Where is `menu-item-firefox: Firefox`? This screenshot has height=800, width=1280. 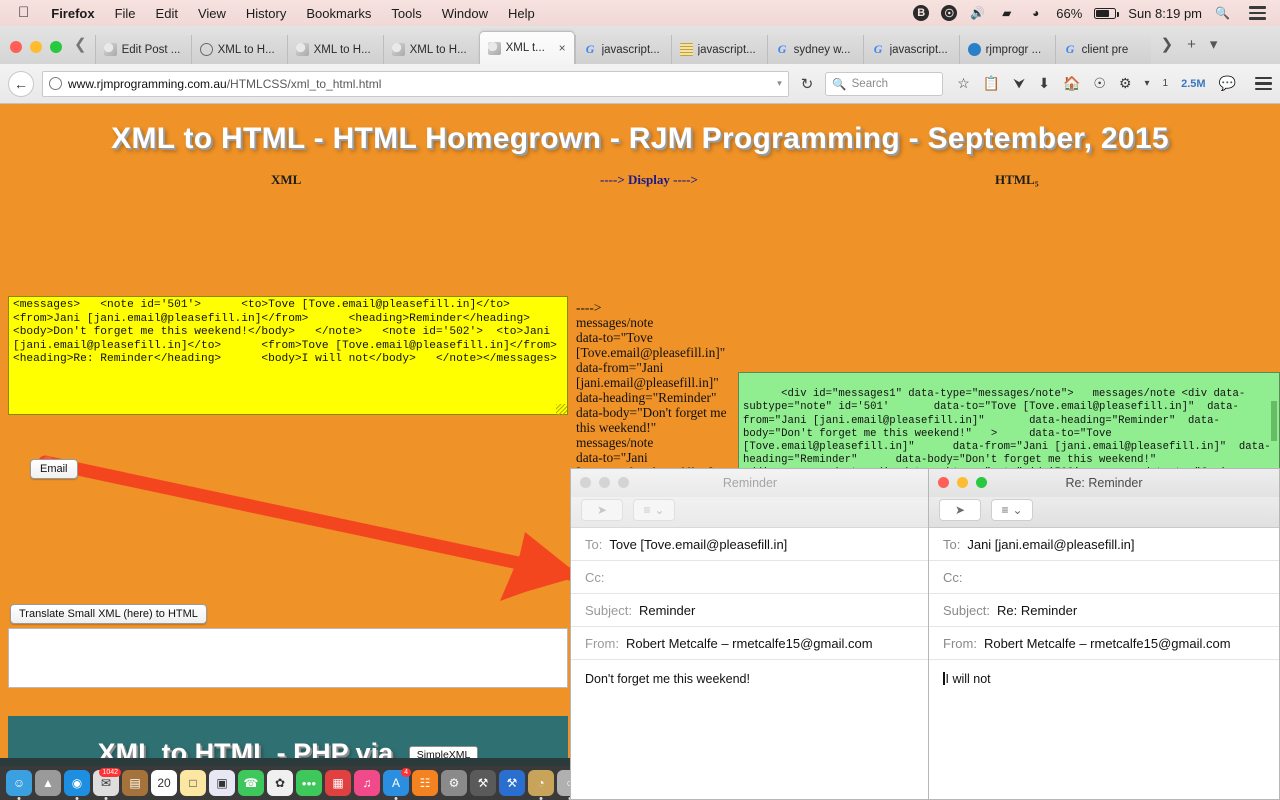
menu-item-firefox: Firefox is located at coordinates (72, 13).